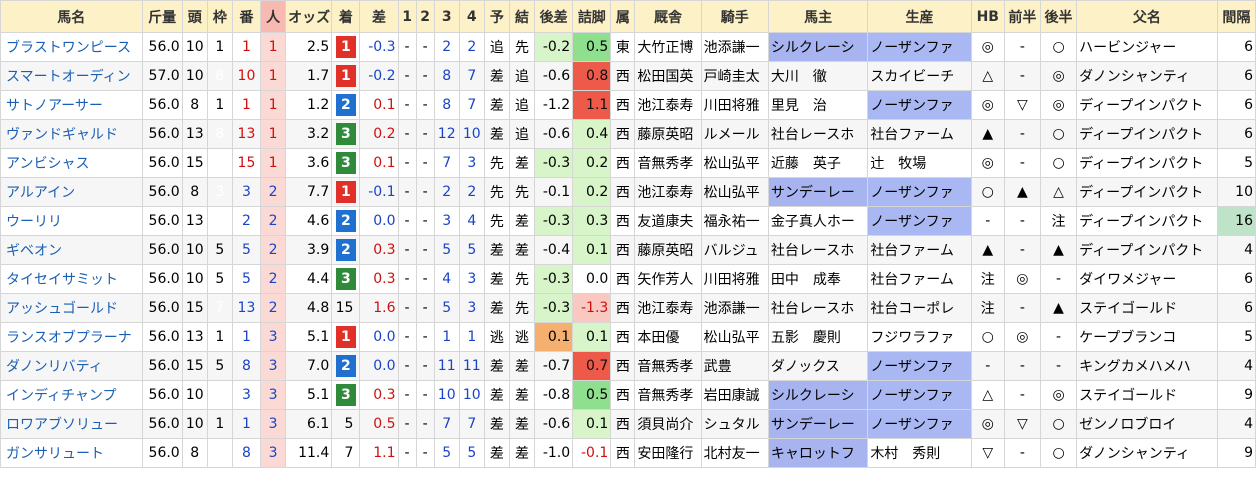  I want to click on column-header: 4, so click(471, 16).